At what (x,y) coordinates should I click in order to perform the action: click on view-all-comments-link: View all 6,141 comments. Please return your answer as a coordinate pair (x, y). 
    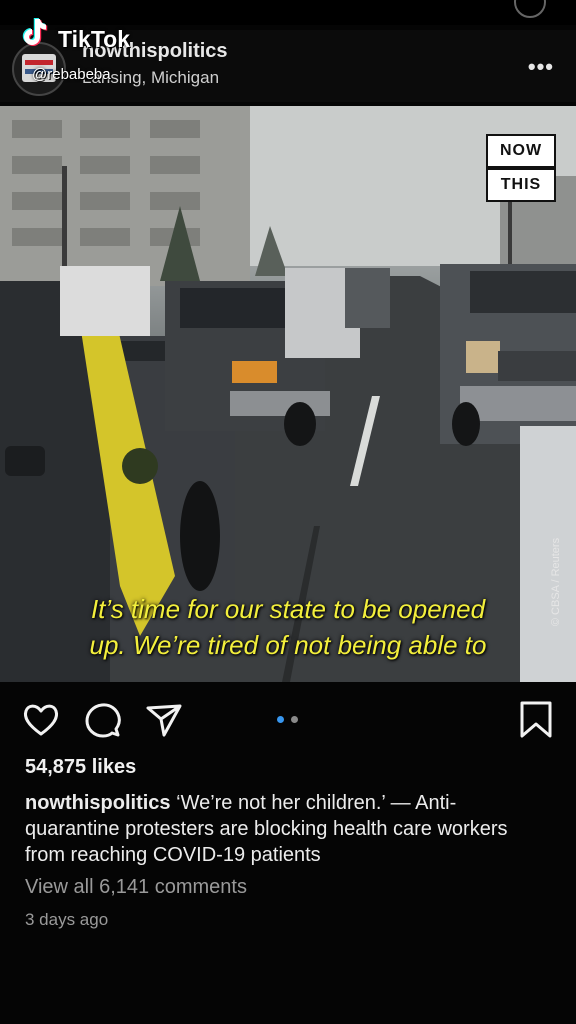
    Looking at the image, I should click on (136, 887).